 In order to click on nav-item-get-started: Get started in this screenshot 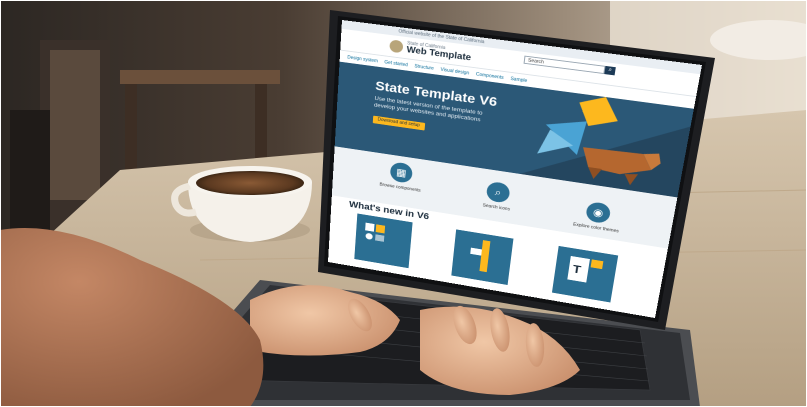, I will do `click(396, 64)`.